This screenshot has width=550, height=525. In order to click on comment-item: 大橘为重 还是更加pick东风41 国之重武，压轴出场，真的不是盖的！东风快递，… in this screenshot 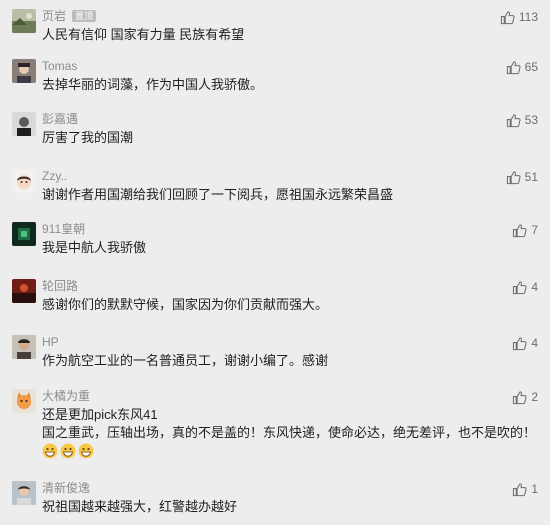, I will do `click(275, 425)`.